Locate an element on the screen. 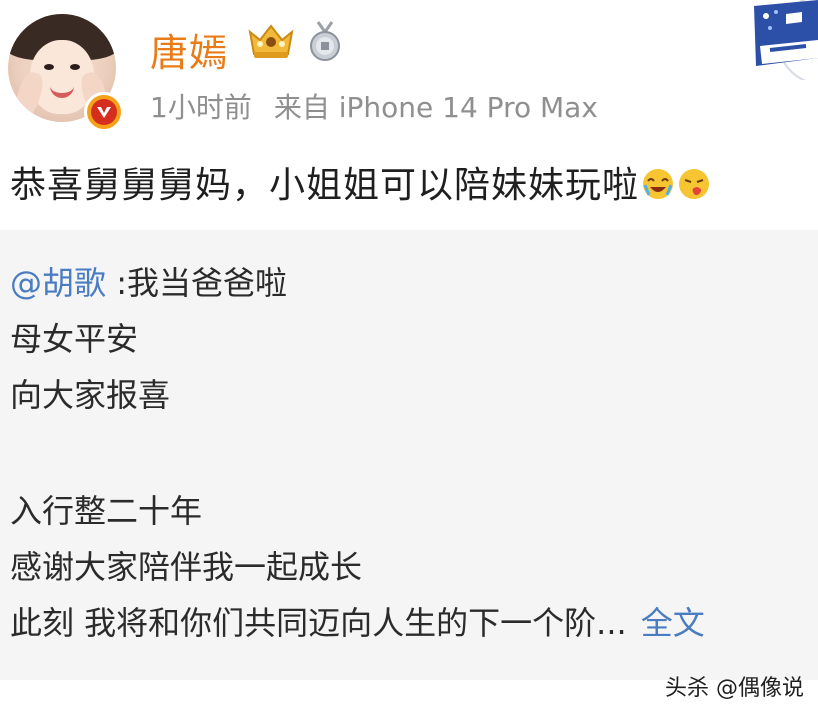 Image resolution: width=818 pixels, height=720 pixels. post-content: 恭喜舅舅舅妈，小姐姐可以陪妹妹玩啦 is located at coordinates (360, 182).